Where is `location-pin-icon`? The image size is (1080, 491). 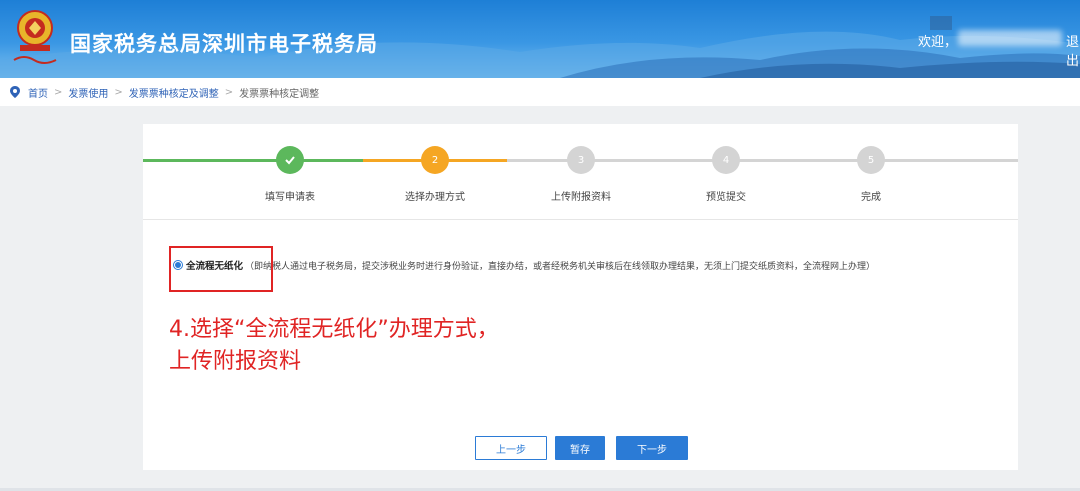
location-pin-icon is located at coordinates (15, 92).